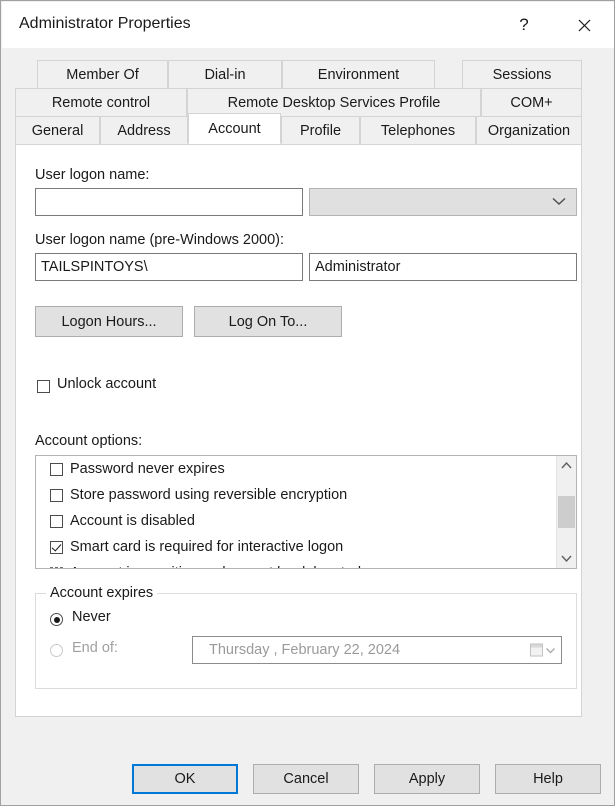  Describe the element at coordinates (132, 521) in the screenshot. I see `list-item-label: Account is disabled` at that location.